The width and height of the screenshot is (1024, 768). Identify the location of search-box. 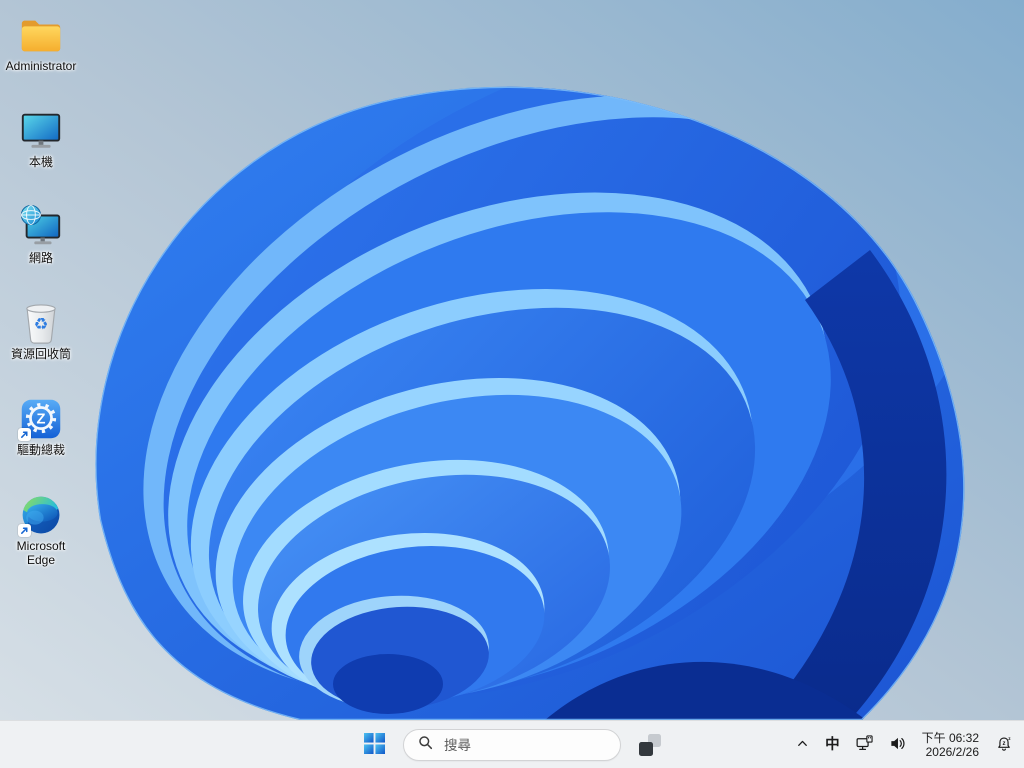
(513, 745).